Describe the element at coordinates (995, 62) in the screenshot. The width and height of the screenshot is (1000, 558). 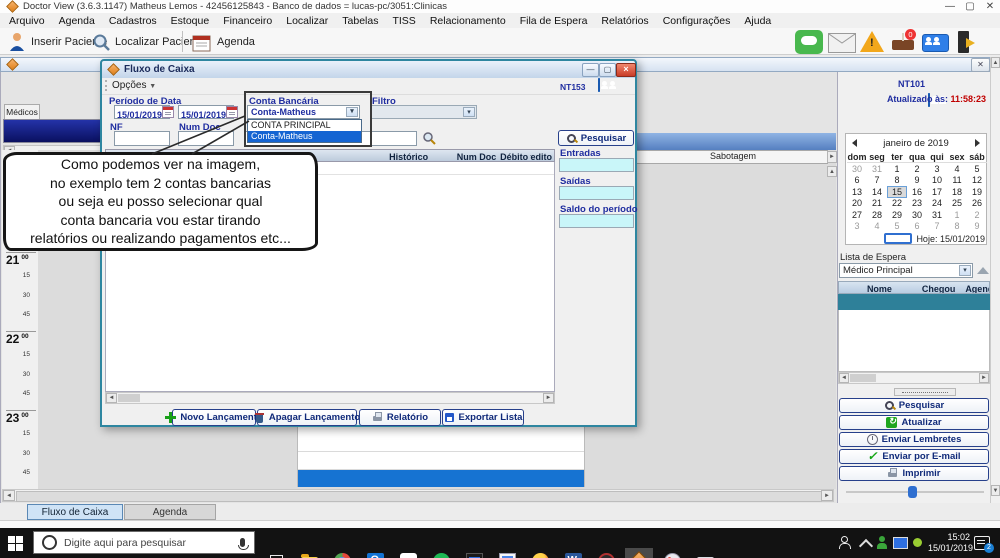
I see `scroll-up-arrow-icon: ▲` at that location.